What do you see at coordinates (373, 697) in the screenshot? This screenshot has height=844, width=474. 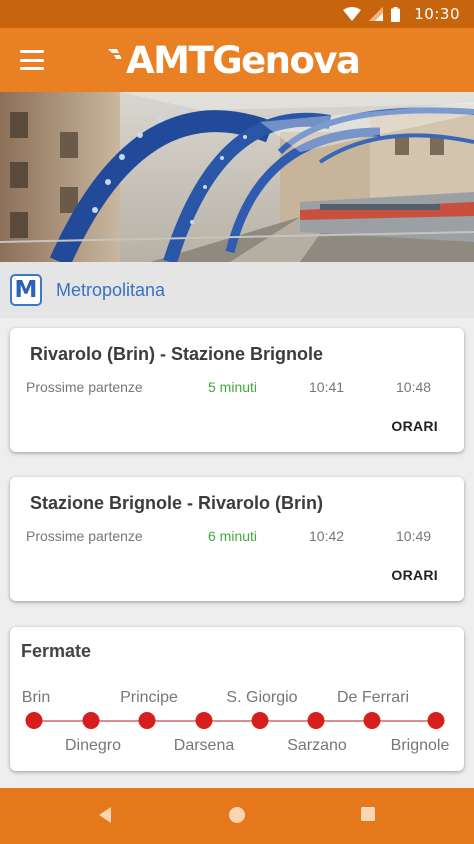 I see `stop-label-de-ferrari: De Ferrari` at bounding box center [373, 697].